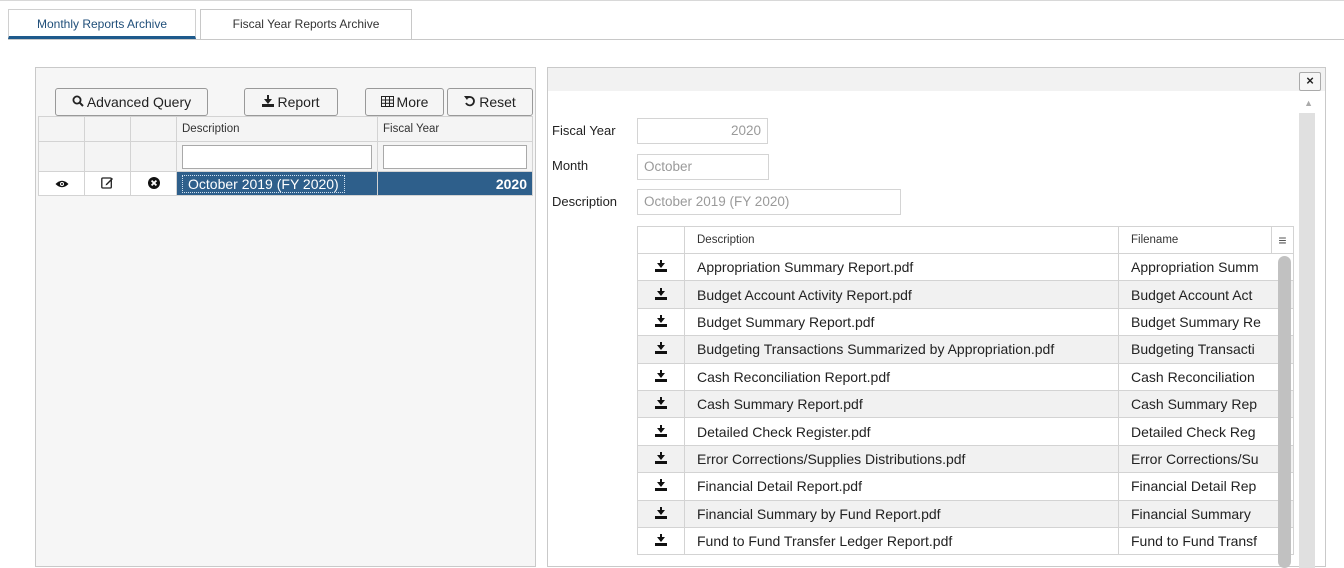 The image size is (1344, 568). I want to click on reset-label: Reset, so click(497, 102).